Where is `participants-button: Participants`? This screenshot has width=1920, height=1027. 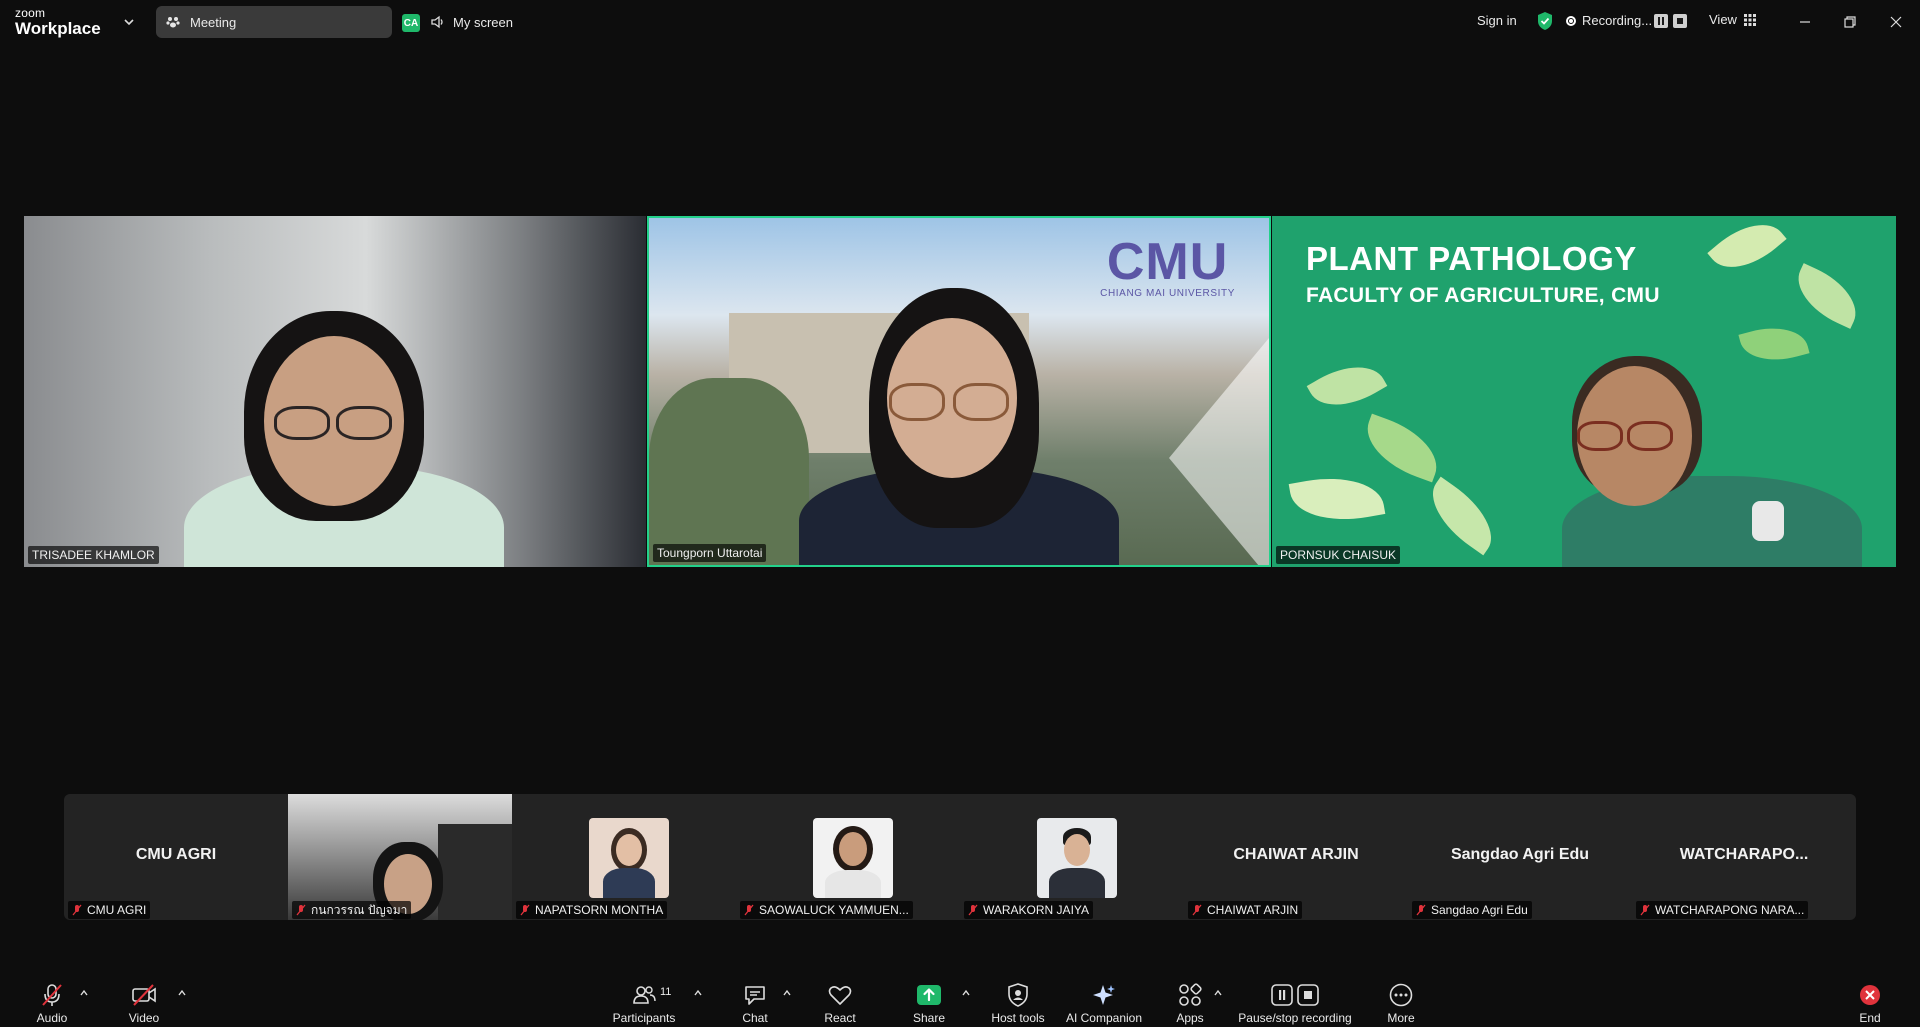 participants-button: Participants is located at coordinates (644, 1000).